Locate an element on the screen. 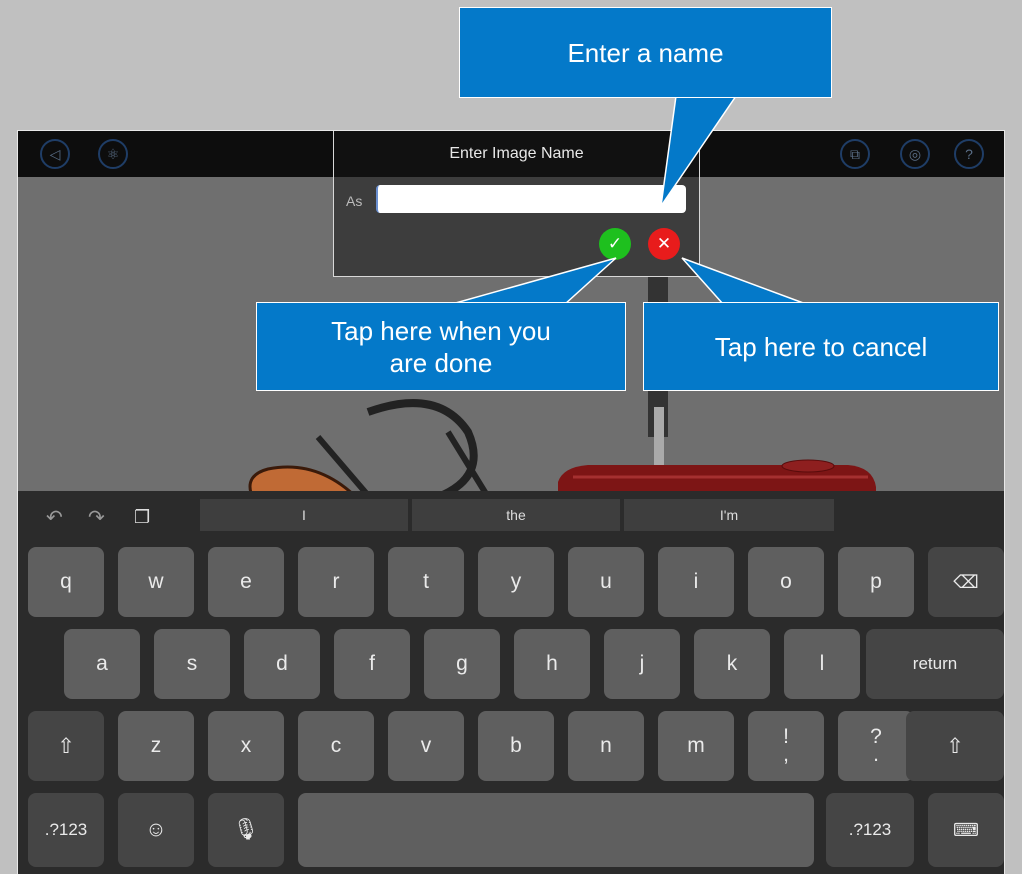  callout-done: Tap here when you are done is located at coordinates (441, 346).